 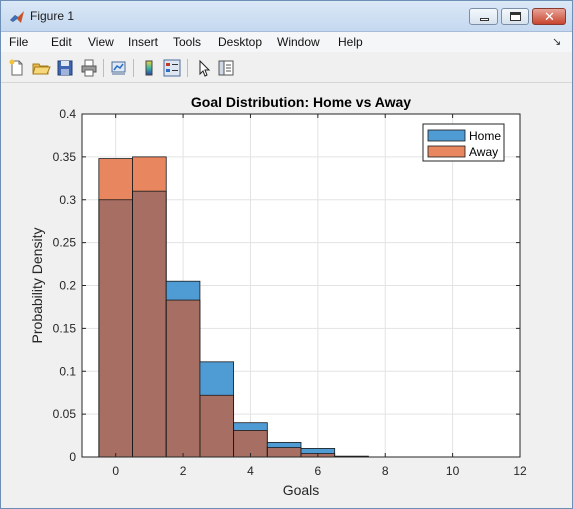 What do you see at coordinates (204, 68) in the screenshot?
I see `edit-plot-icon` at bounding box center [204, 68].